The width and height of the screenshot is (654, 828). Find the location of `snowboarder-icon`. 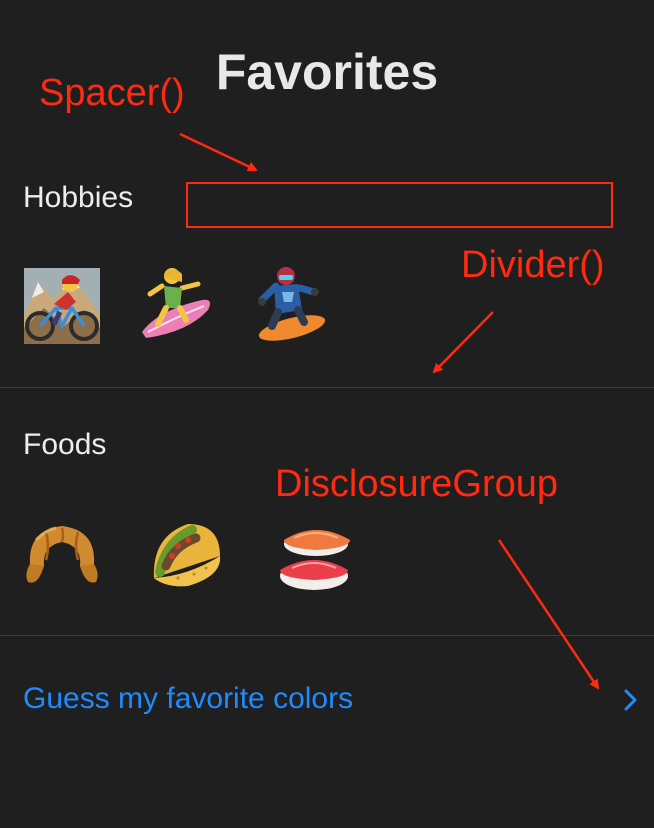

snowboarder-icon is located at coordinates (292, 304).